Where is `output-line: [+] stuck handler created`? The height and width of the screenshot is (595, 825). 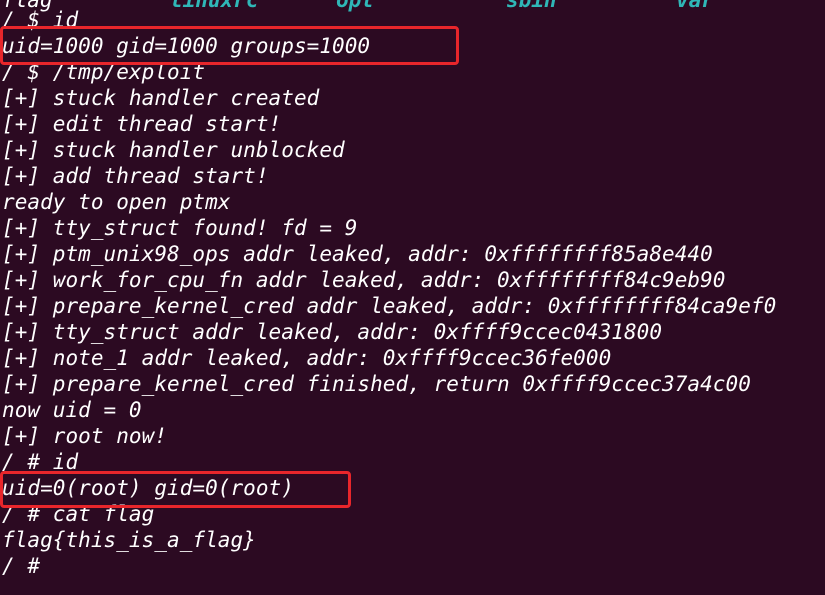 output-line: [+] stuck handler created is located at coordinates (161, 98).